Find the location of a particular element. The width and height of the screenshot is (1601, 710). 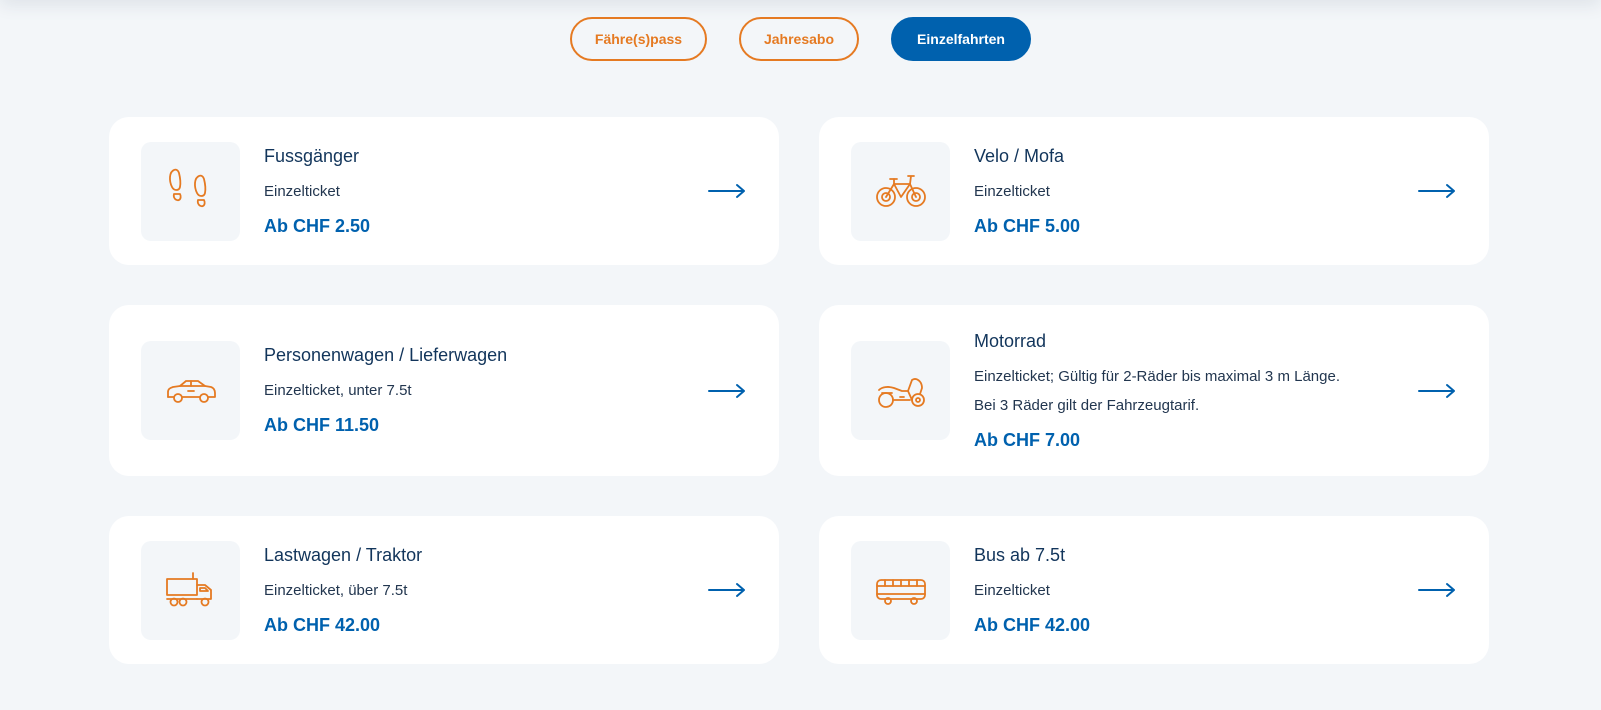

tab-jahresabo: Jahresabo is located at coordinates (799, 39).